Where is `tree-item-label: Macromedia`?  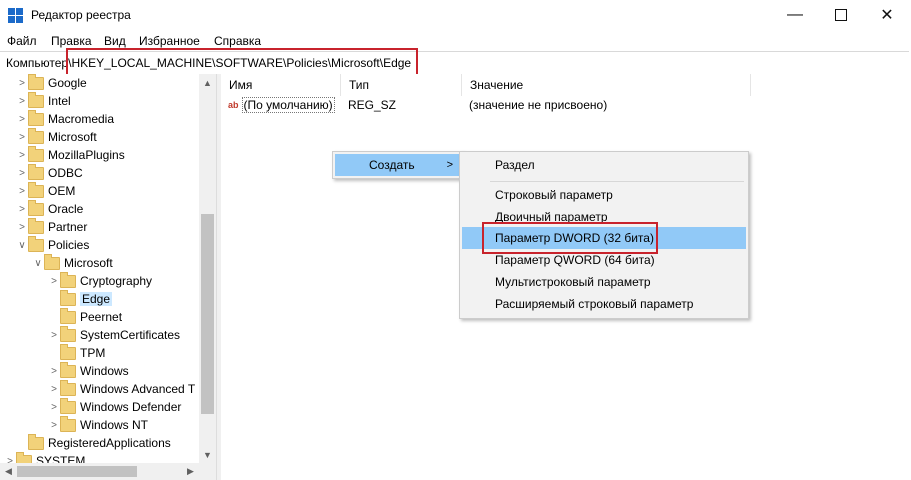 tree-item-label: Macromedia is located at coordinates (81, 119).